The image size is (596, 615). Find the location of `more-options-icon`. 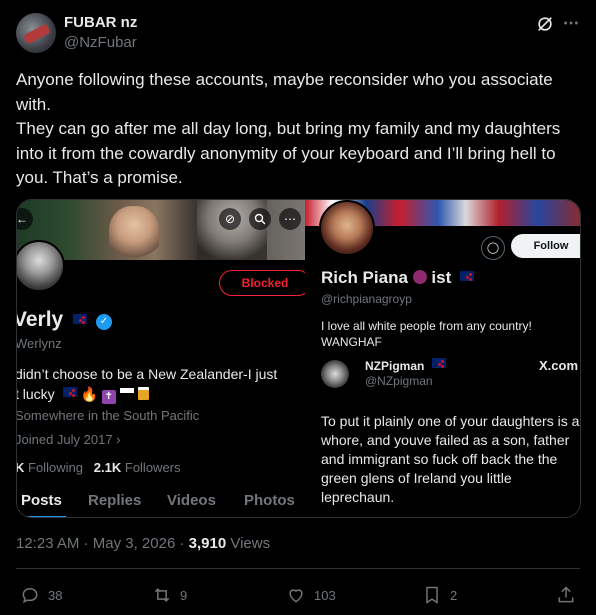

more-options-icon is located at coordinates (571, 23).